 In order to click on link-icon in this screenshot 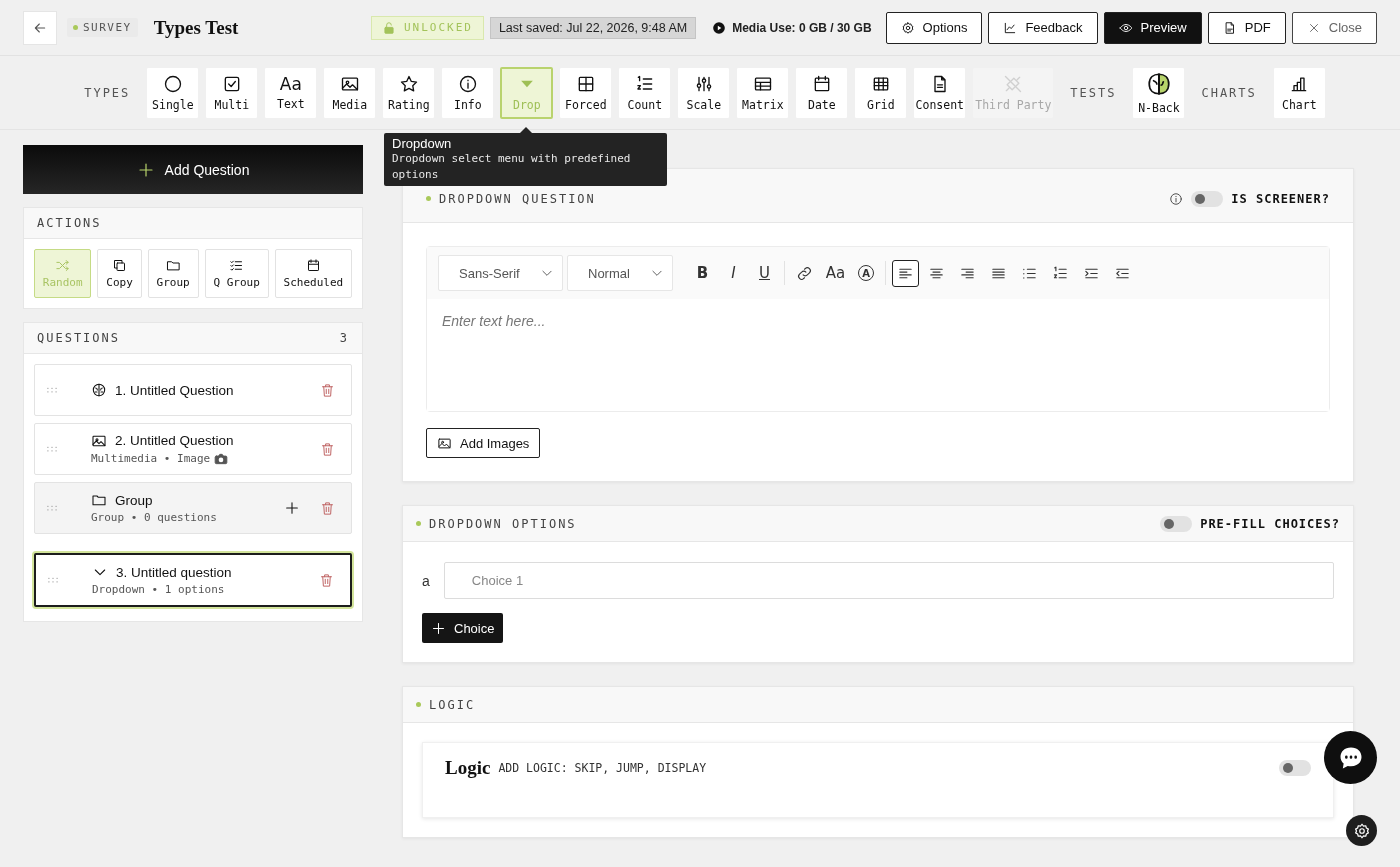, I will do `click(804, 273)`.